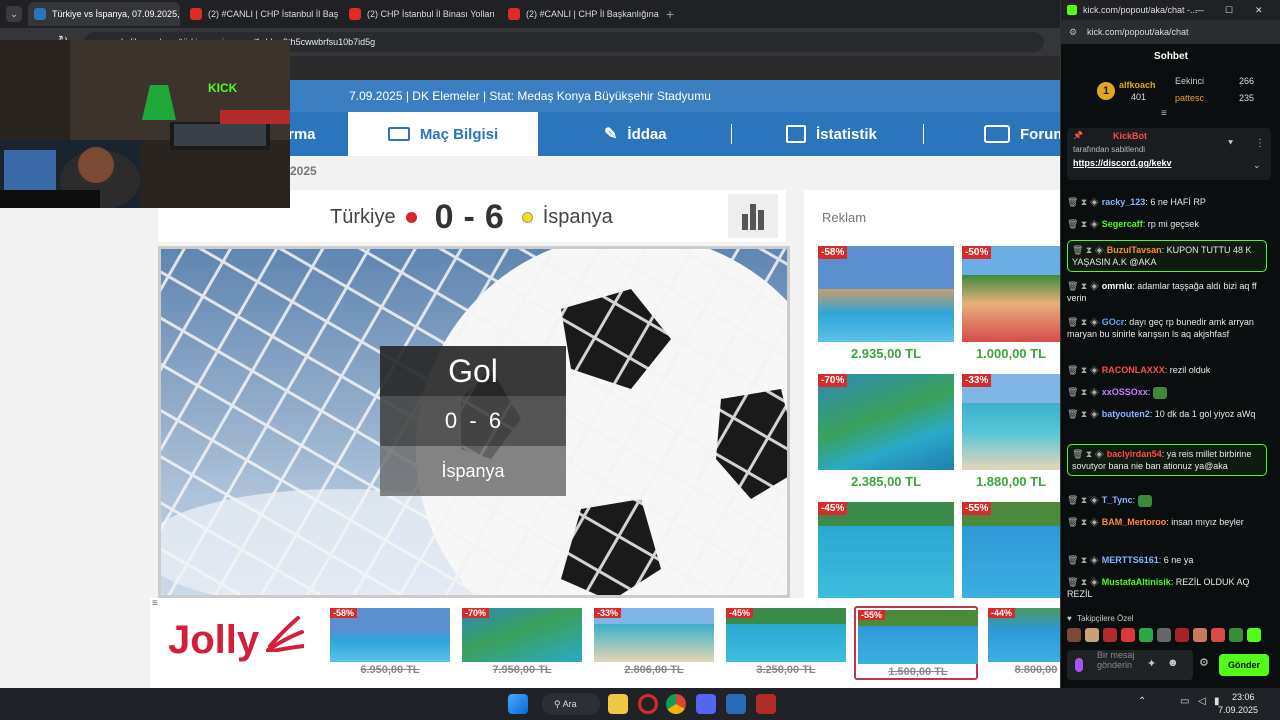 This screenshot has width=1280, height=720. I want to click on tab-chp-live-1: (2) #CANLI | CHP İstanbul İl Baş ✕, so click(263, 14).